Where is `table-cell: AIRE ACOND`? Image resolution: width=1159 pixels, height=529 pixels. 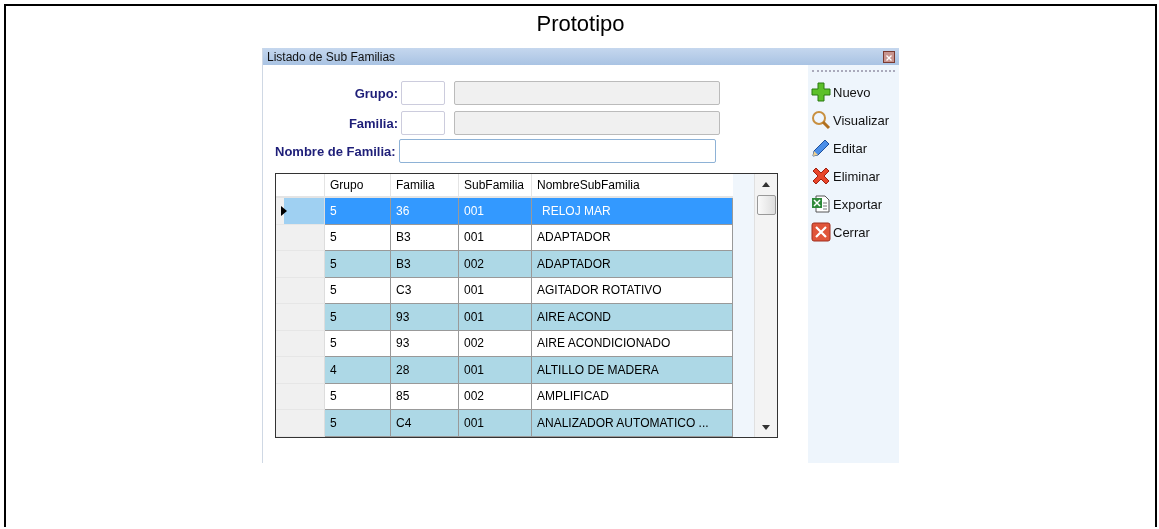
table-cell: AIRE ACOND is located at coordinates (632, 317).